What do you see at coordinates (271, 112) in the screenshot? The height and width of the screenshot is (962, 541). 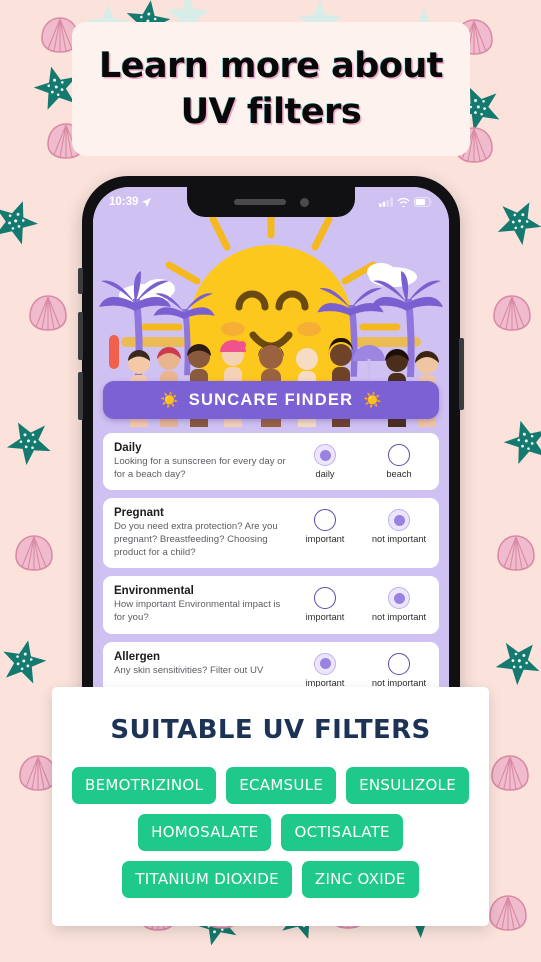 I see `promo-line-2: UV filters` at bounding box center [271, 112].